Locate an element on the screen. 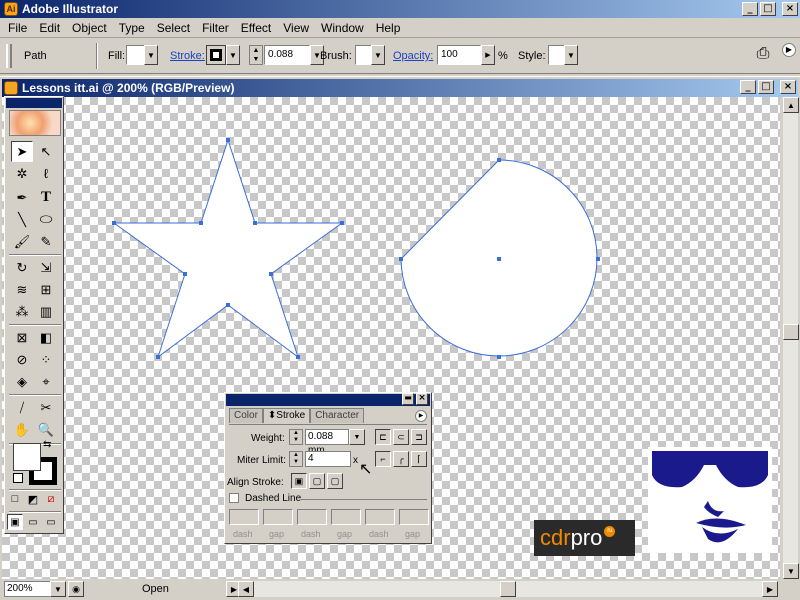 The image size is (800, 600). butt-cap-icon: ⊏ is located at coordinates (383, 437).